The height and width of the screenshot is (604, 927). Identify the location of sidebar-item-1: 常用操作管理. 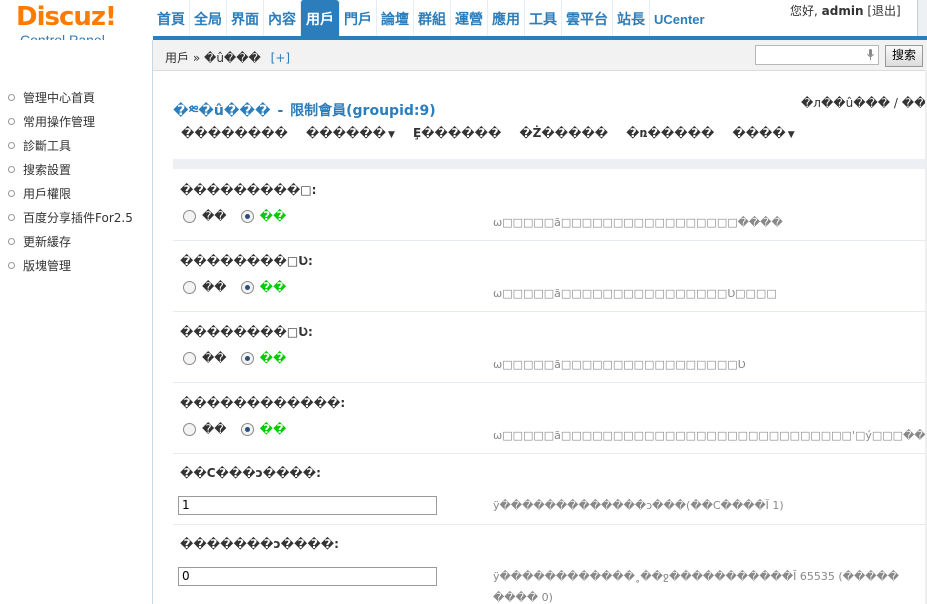
(70, 126).